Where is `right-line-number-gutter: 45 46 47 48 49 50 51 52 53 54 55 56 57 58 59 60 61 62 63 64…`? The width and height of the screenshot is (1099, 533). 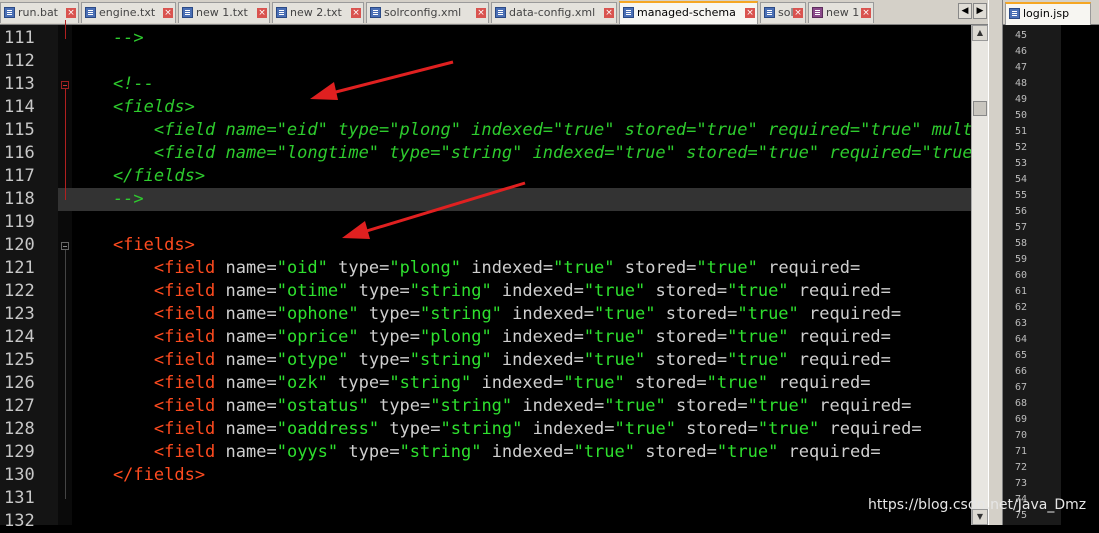 right-line-number-gutter: 45 46 47 48 49 50 51 52 53 54 55 56 57 58 59 60 61 62 63 64… is located at coordinates (1032, 275).